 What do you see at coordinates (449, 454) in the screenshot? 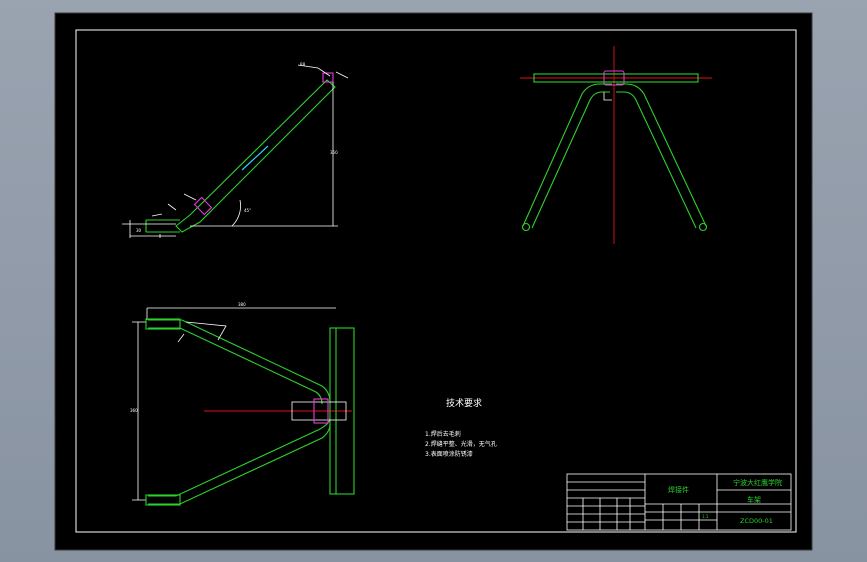
I see `note-item: 3.表面喷涂防锈漆` at bounding box center [449, 454].